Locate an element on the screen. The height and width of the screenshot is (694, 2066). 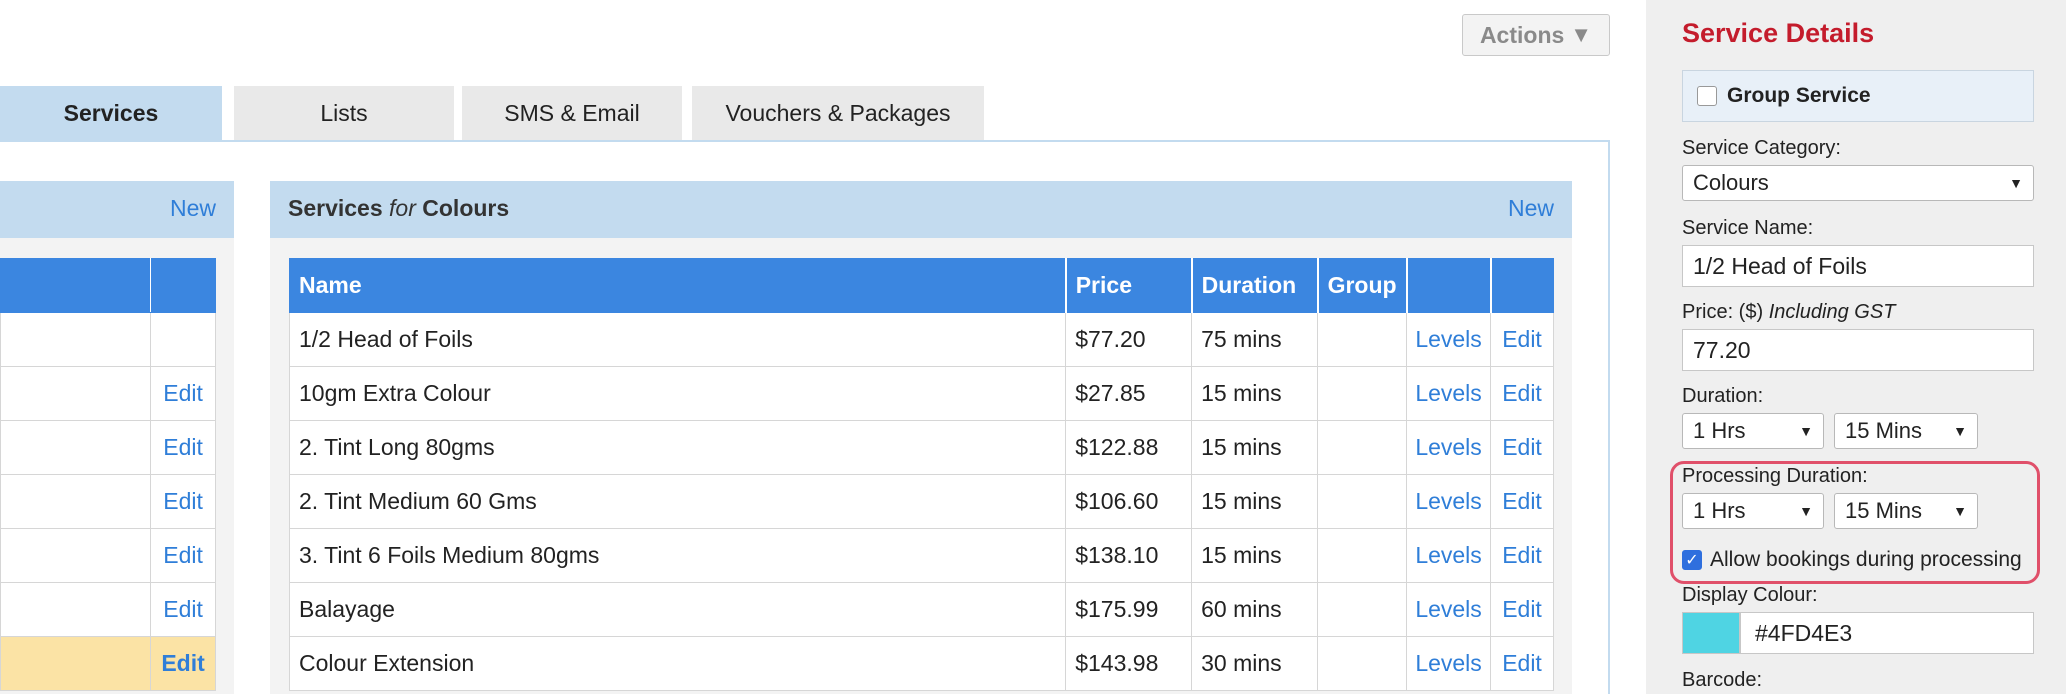
new-service-link: New is located at coordinates (1531, 208).